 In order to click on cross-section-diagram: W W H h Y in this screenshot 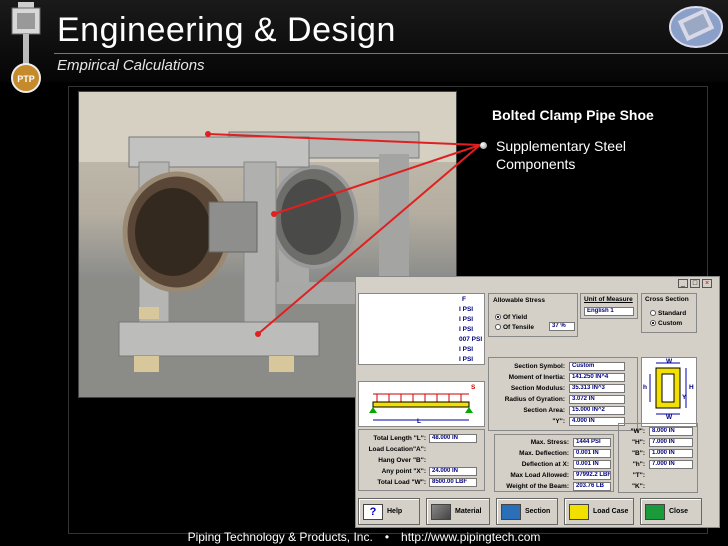, I will do `click(669, 392)`.